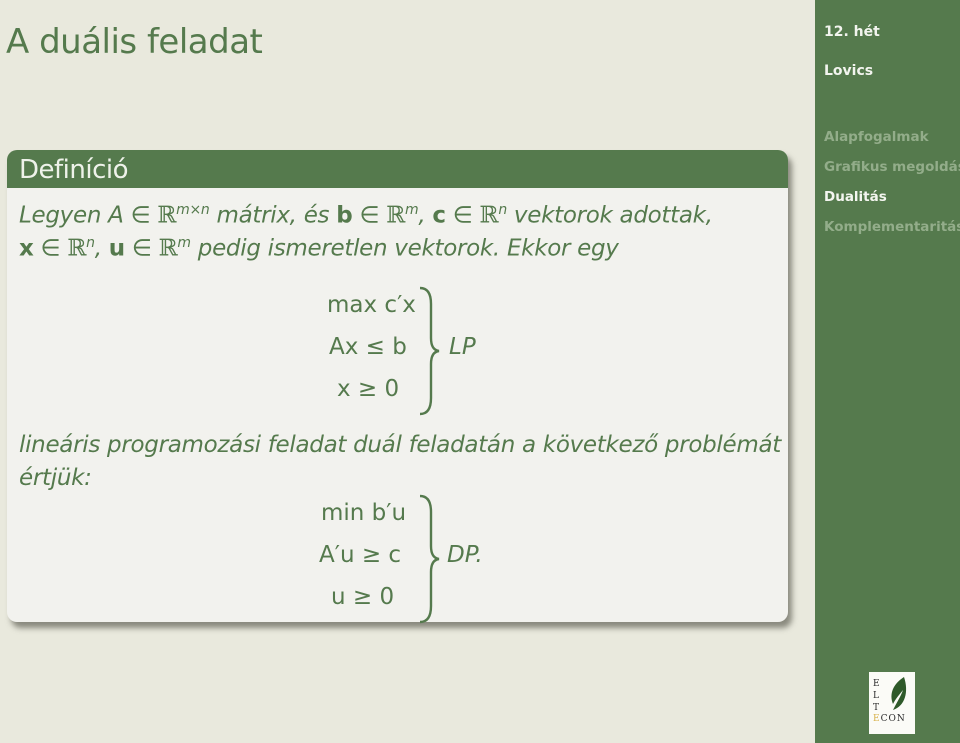 This screenshot has width=960, height=743. What do you see at coordinates (889, 719) in the screenshot?
I see `logo-econ: ECON` at bounding box center [889, 719].